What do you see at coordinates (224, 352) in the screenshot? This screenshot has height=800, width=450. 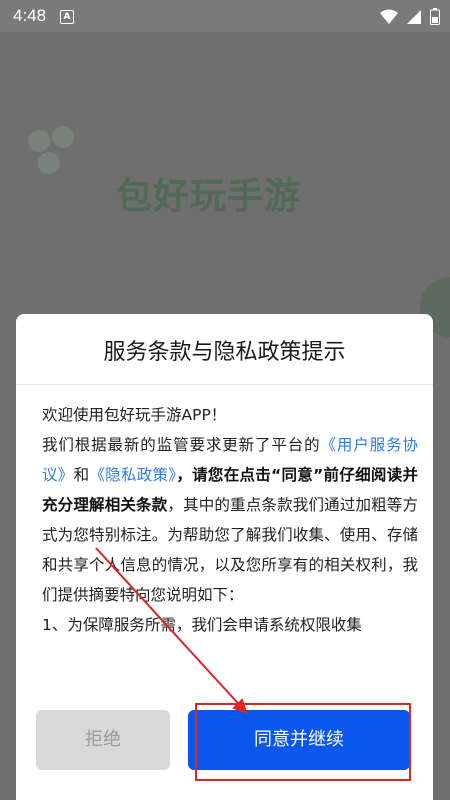 I see `dialog-title: 服务条款与隐私政策提示` at bounding box center [224, 352].